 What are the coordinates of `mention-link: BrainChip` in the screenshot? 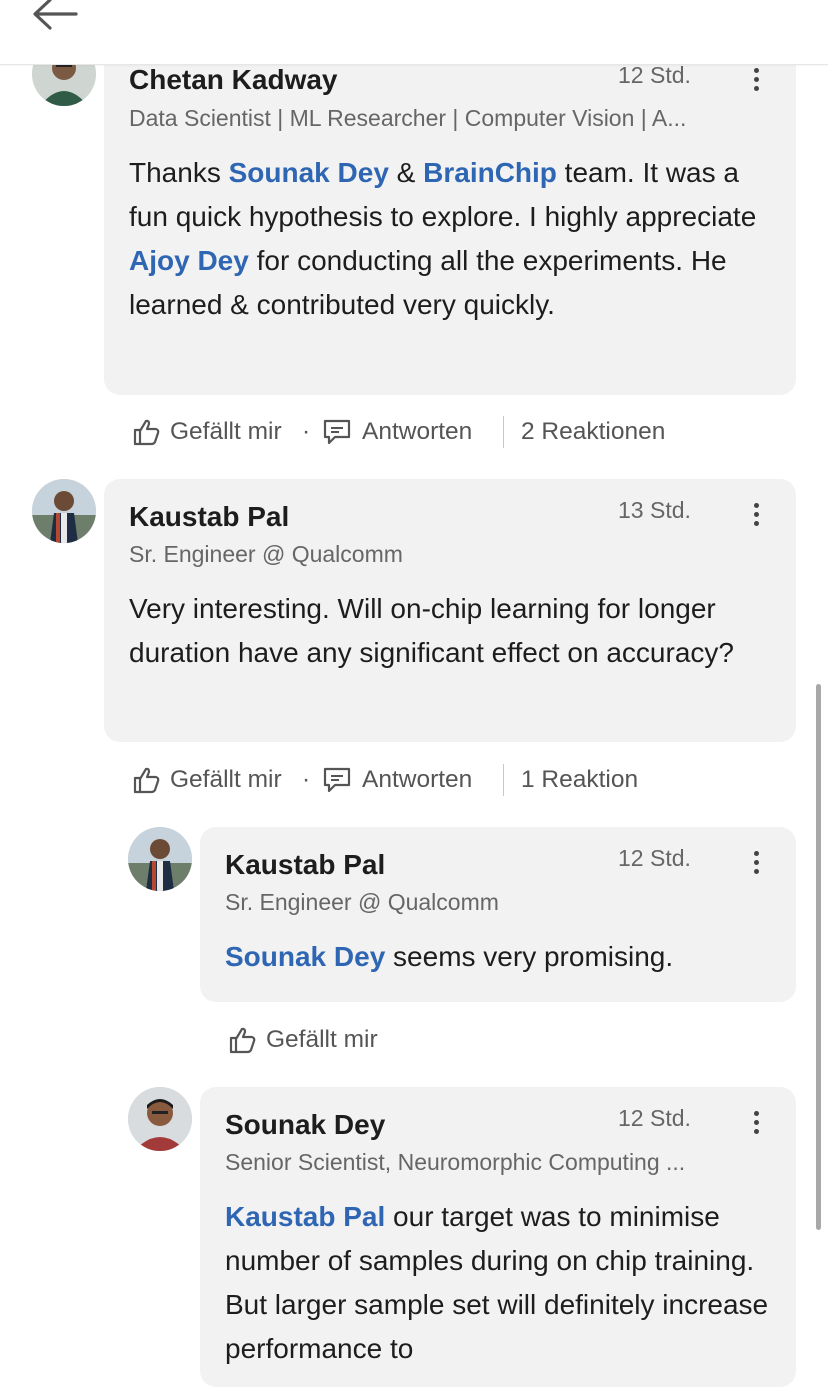 It's located at (490, 172).